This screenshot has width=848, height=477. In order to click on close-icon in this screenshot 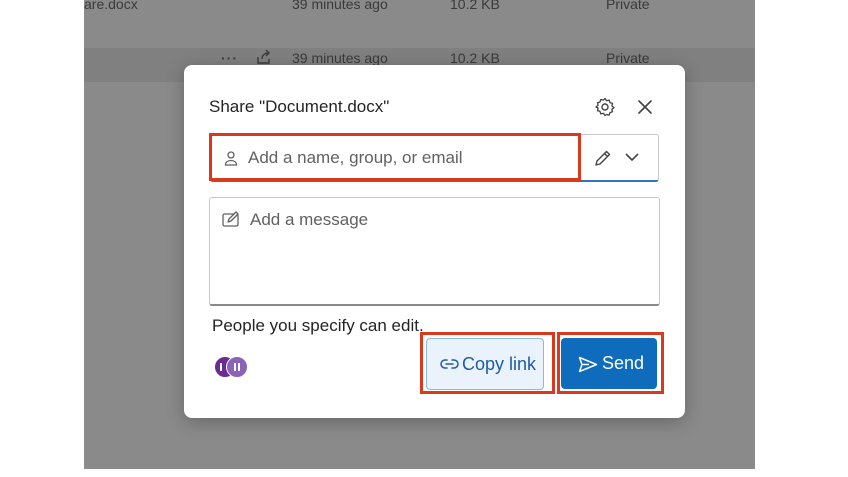, I will do `click(645, 107)`.